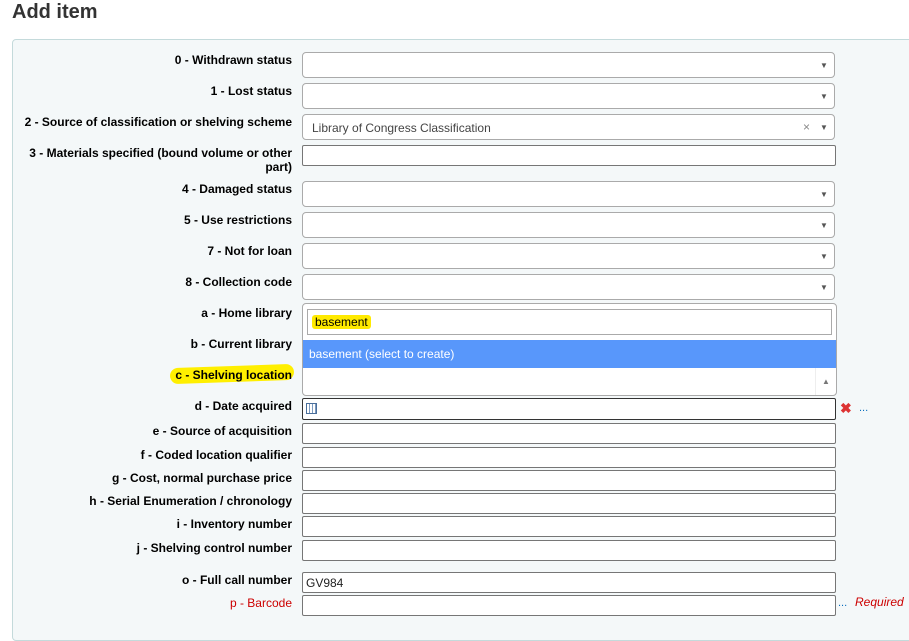 The image size is (909, 641). I want to click on search-text: basement, so click(341, 322).